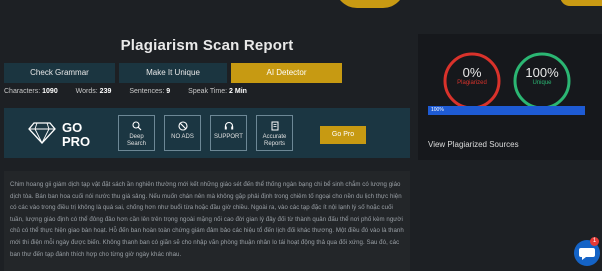  I want to click on tab-ai-detector: AI Detector, so click(286, 73).